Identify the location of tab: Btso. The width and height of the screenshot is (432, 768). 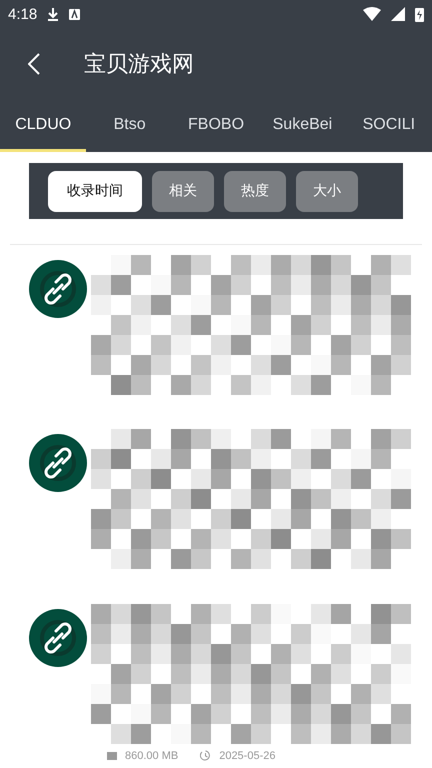
(129, 126).